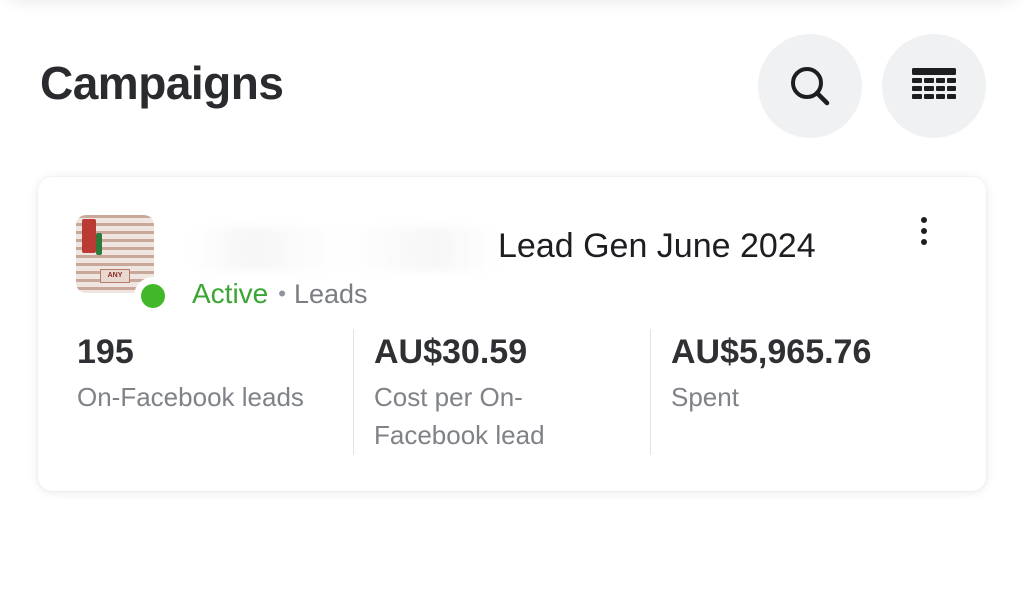 The height and width of the screenshot is (602, 1024). What do you see at coordinates (230, 293) in the screenshot?
I see `status-label: Active` at bounding box center [230, 293].